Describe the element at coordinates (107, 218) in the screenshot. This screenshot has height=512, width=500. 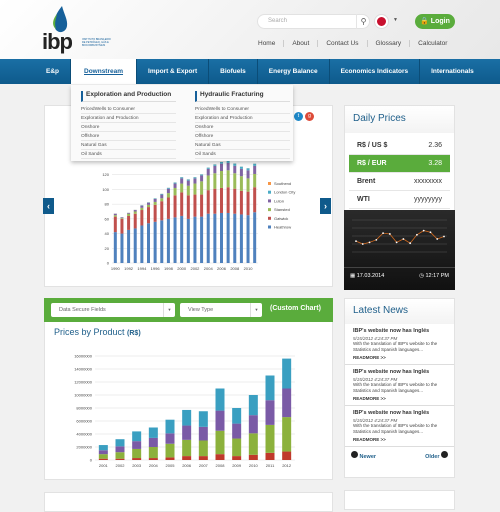
I see `y-tick-label: 60` at that location.